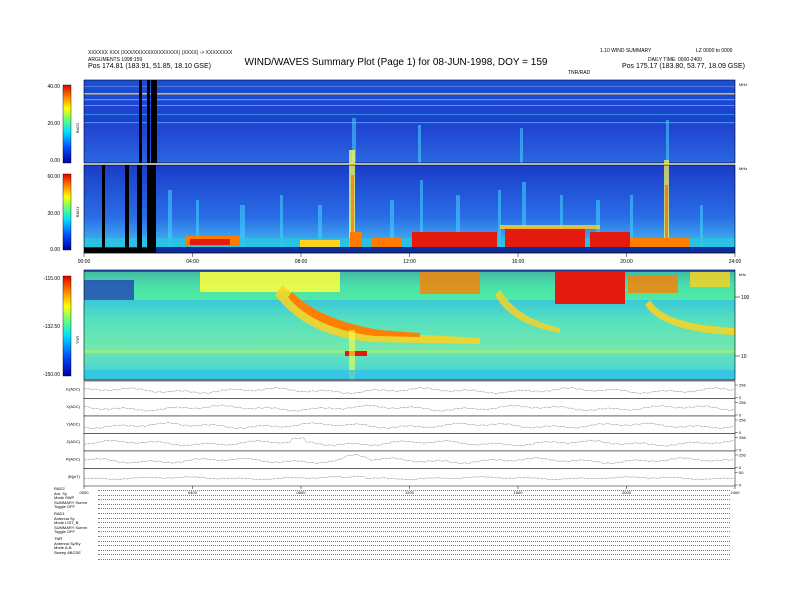  I want to click on rad-time-label: 20:00, so click(626, 262).